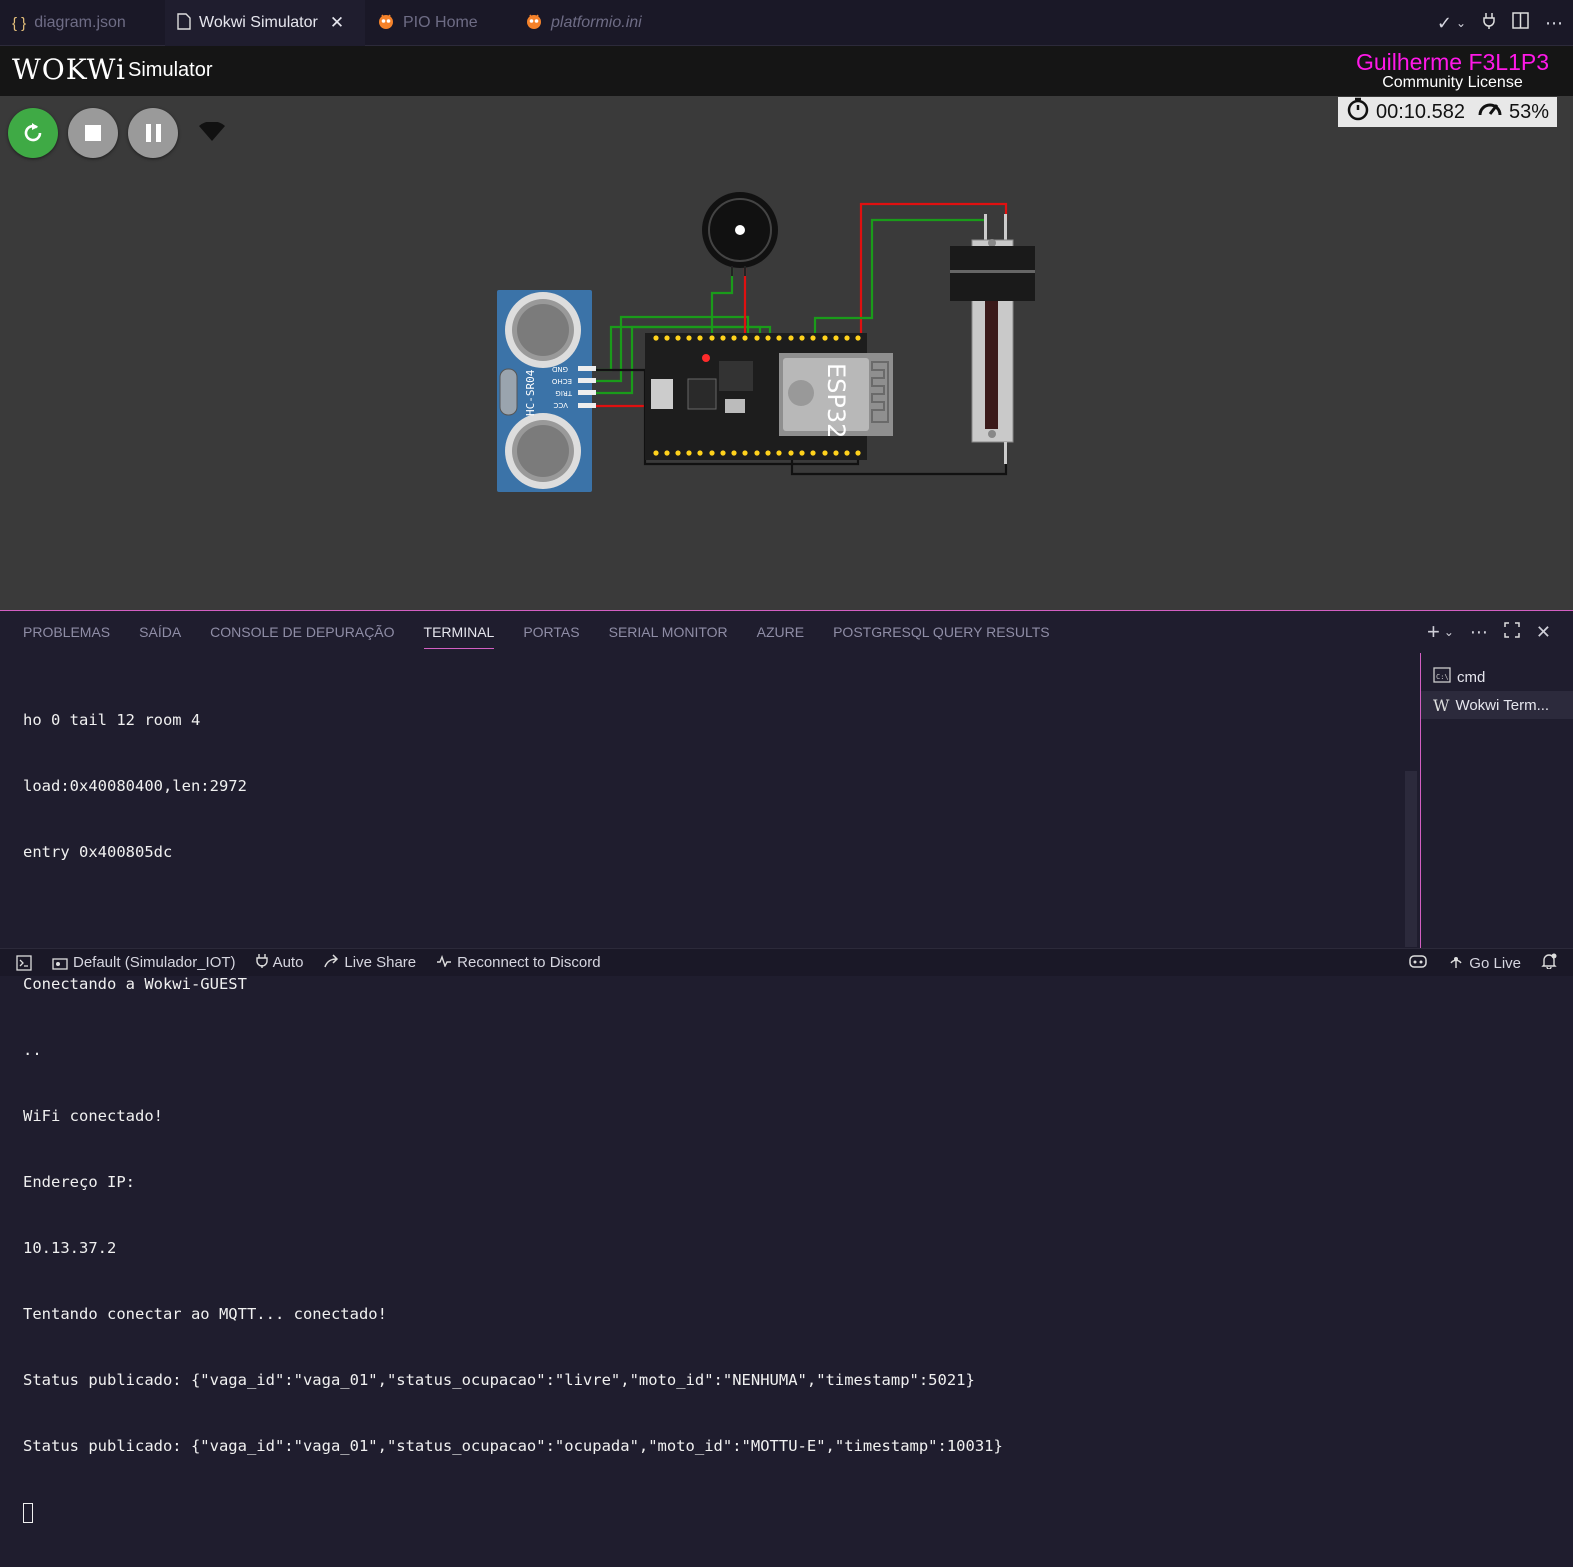 The height and width of the screenshot is (1567, 1573). What do you see at coordinates (992, 339) in the screenshot?
I see `slide-potentiometer` at bounding box center [992, 339].